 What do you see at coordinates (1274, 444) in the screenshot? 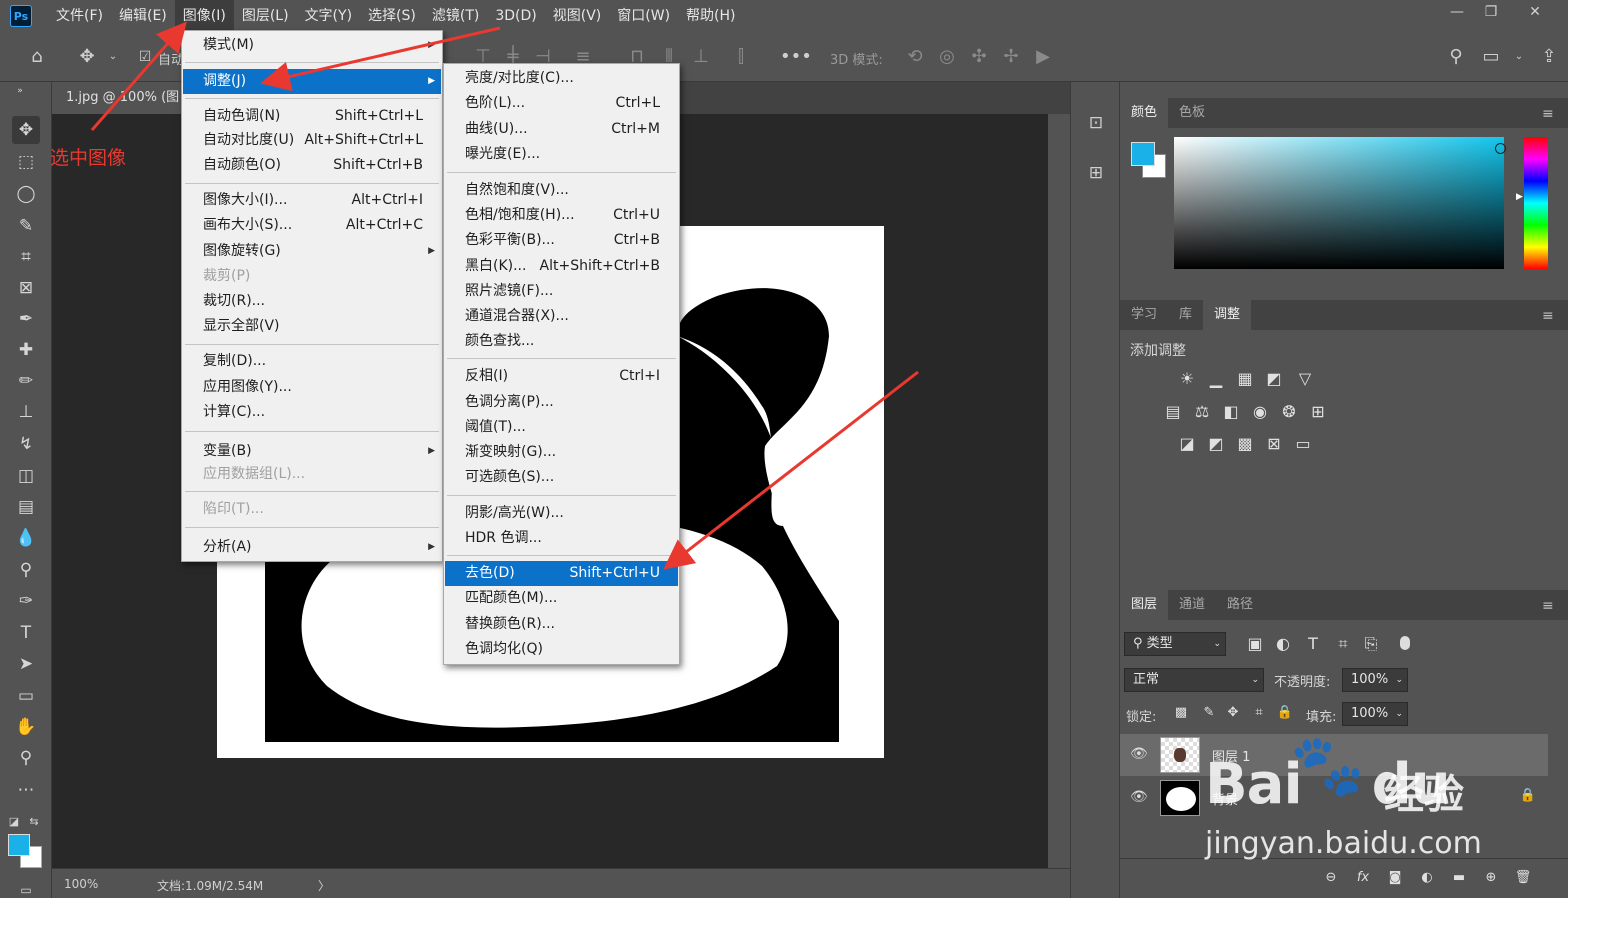
I see `selective-color-icon: ⊠` at bounding box center [1274, 444].